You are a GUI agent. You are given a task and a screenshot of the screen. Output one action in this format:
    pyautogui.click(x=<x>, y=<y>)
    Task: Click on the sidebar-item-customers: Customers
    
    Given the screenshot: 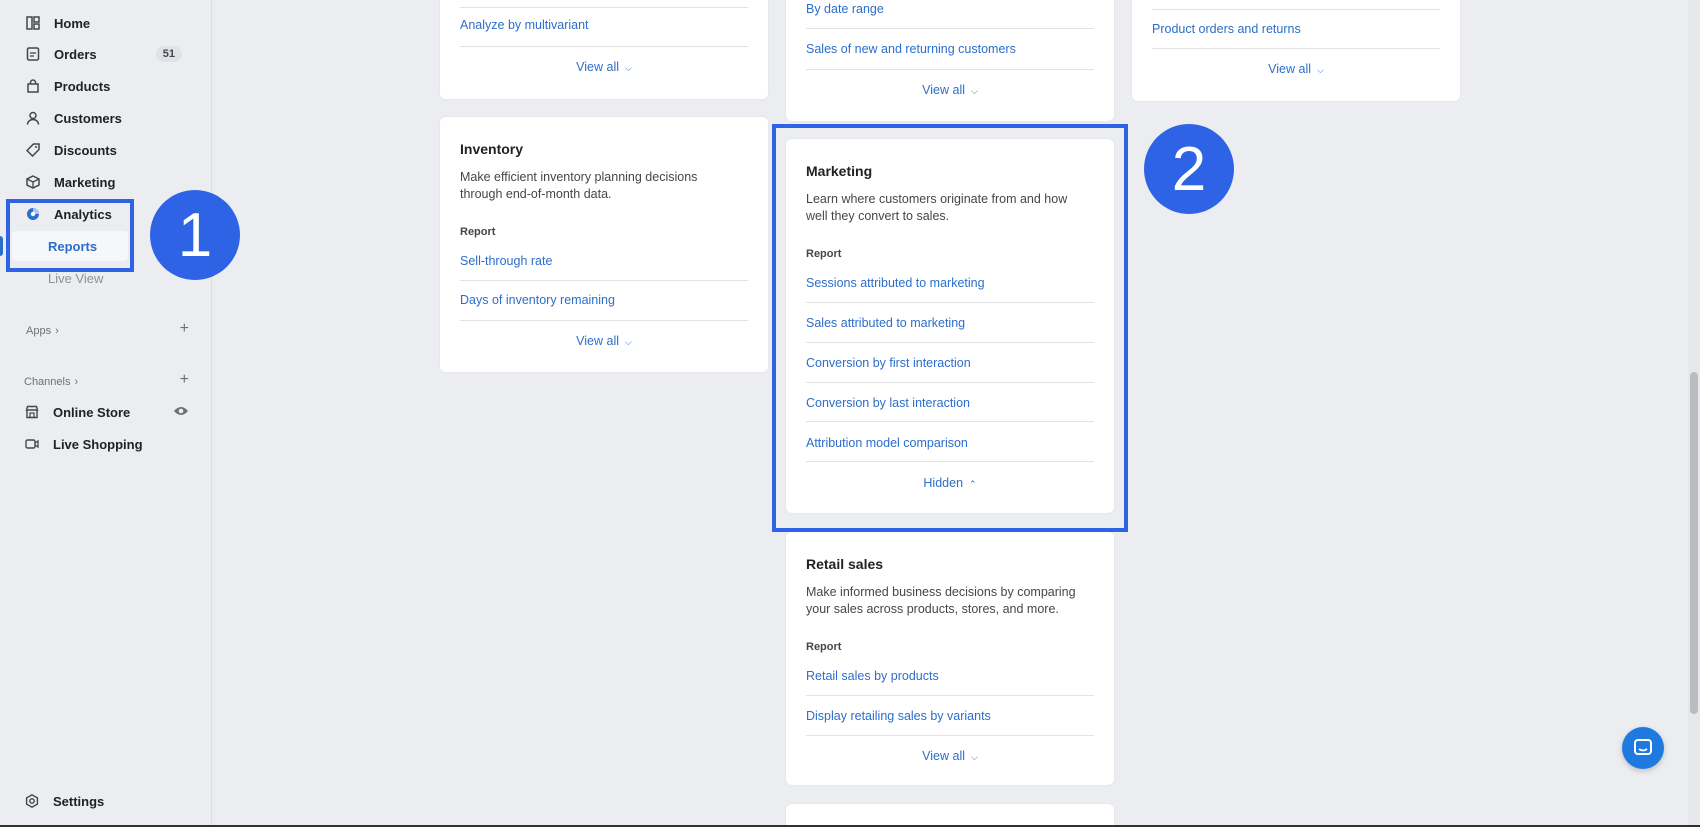 What is the action you would take?
    pyautogui.click(x=108, y=118)
    